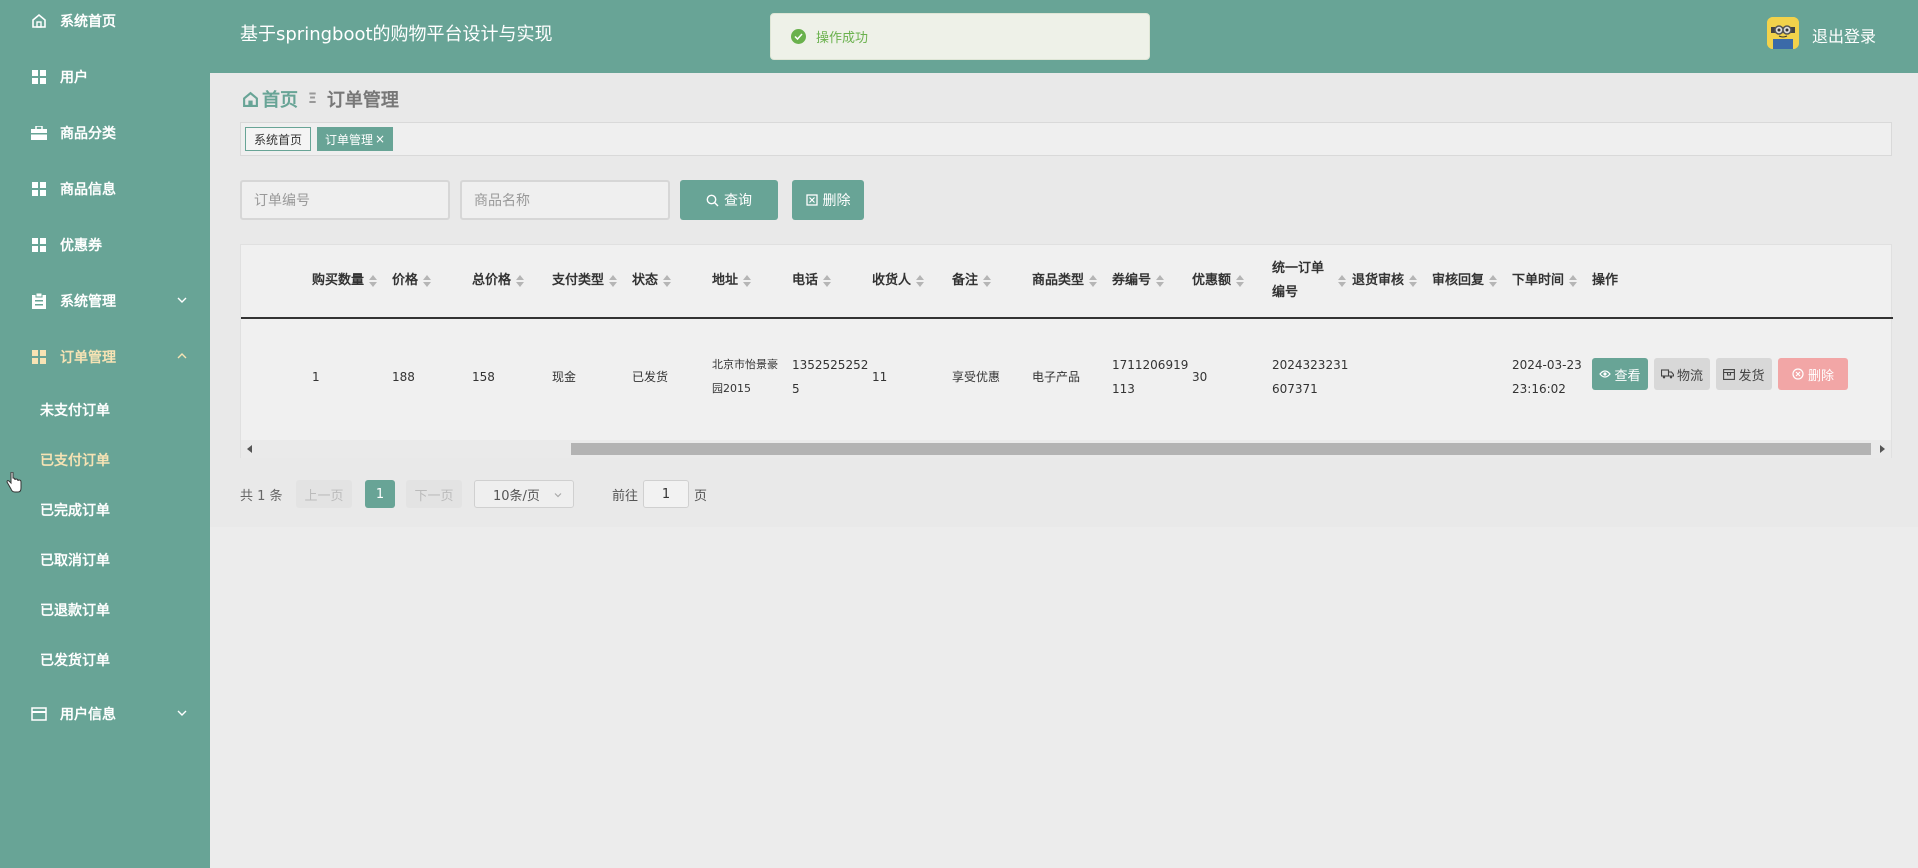 Image resolution: width=1918 pixels, height=868 pixels. Describe the element at coordinates (39, 301) in the screenshot. I see `clipboard-icon` at that location.